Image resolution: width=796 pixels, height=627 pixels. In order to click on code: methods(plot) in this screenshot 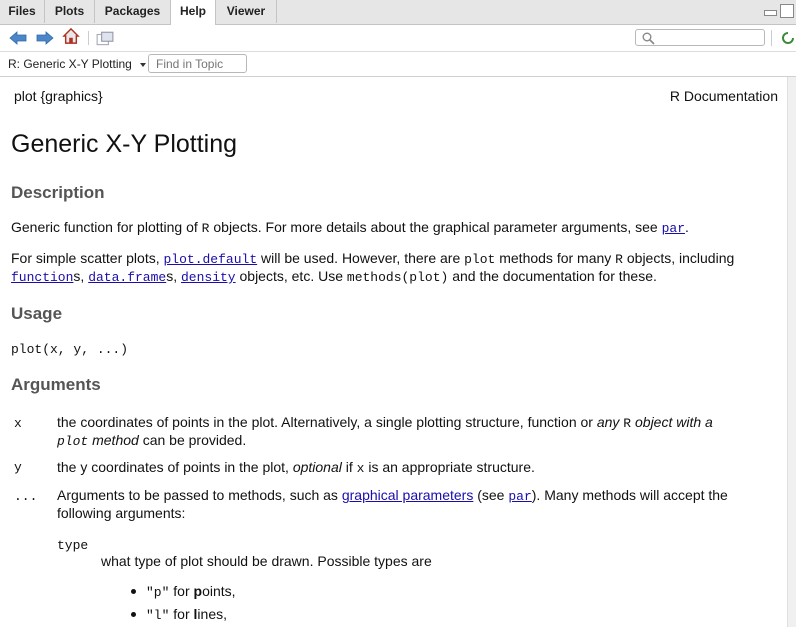, I will do `click(397, 277)`.